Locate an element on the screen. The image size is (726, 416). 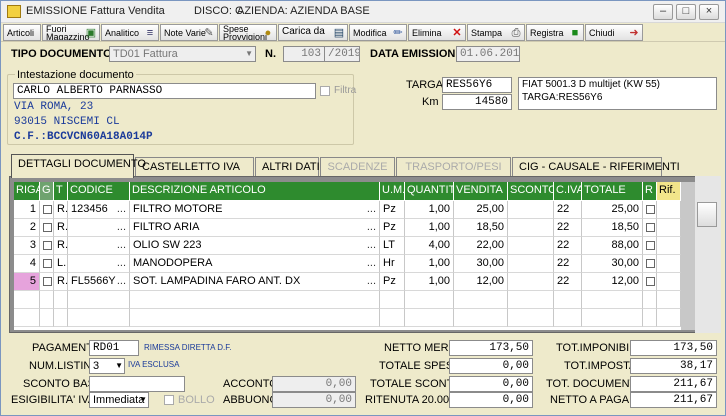
tab-trasporto-pesi: TRASPORTO/PESI is located at coordinates (453, 167).